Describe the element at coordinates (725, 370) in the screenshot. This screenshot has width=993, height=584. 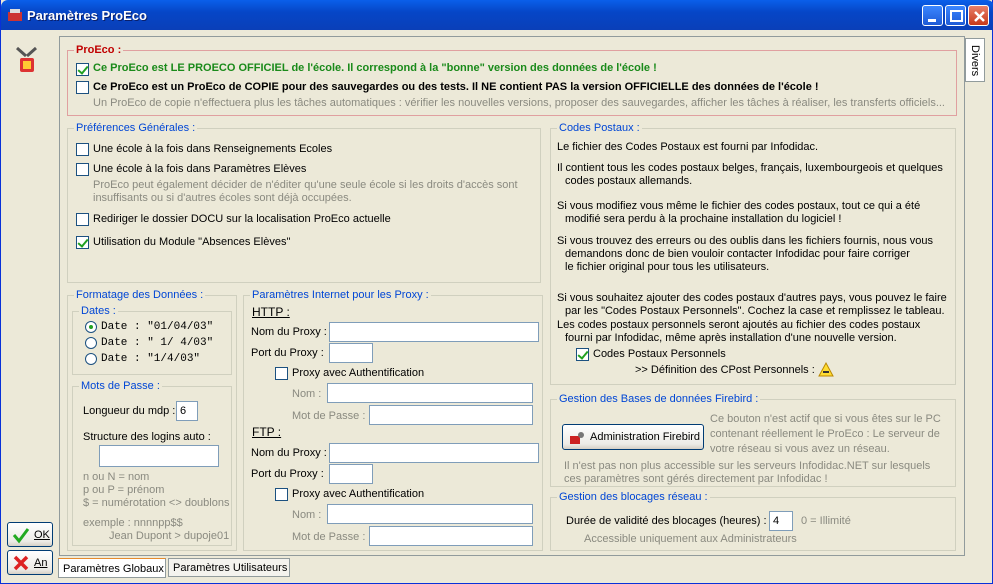
I see `definition-label: >> Définition des CPost Personnels :` at that location.